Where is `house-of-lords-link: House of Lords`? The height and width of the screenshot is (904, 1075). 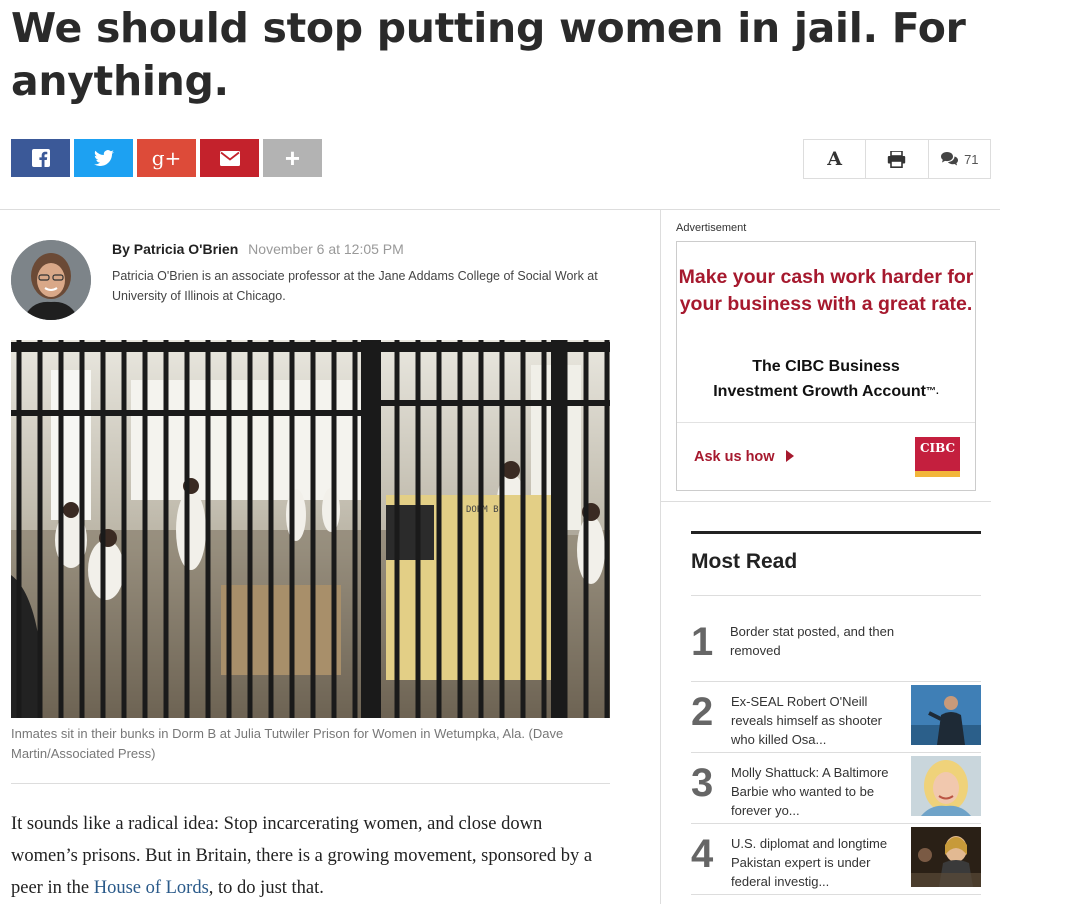
house-of-lords-link: House of Lords is located at coordinates (151, 888).